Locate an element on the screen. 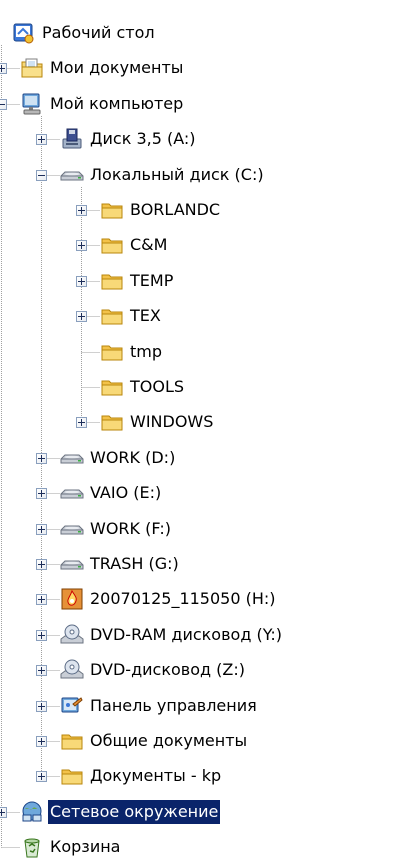  expand-toggle-dvd-z is located at coordinates (41, 671).